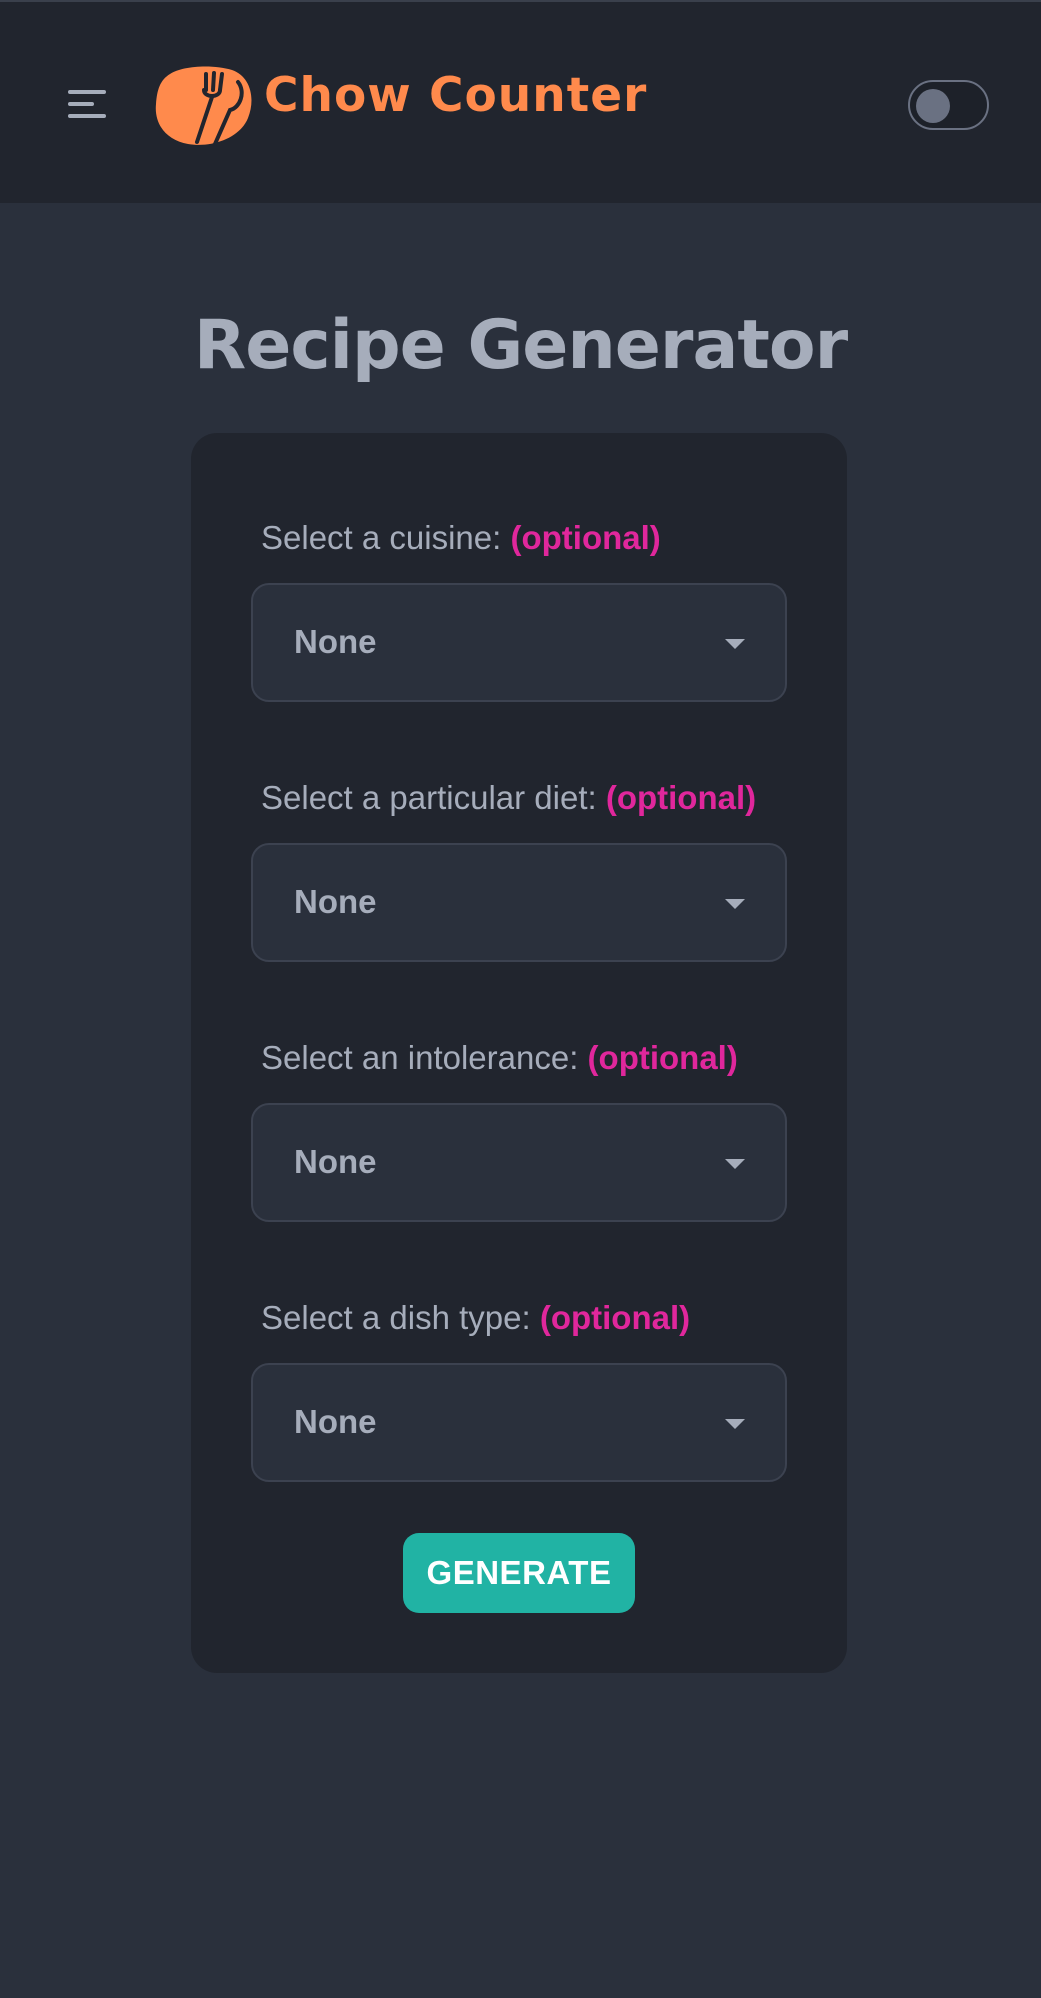 The image size is (1041, 1998). Describe the element at coordinates (519, 1422) in the screenshot. I see `dish-type-select: None` at that location.